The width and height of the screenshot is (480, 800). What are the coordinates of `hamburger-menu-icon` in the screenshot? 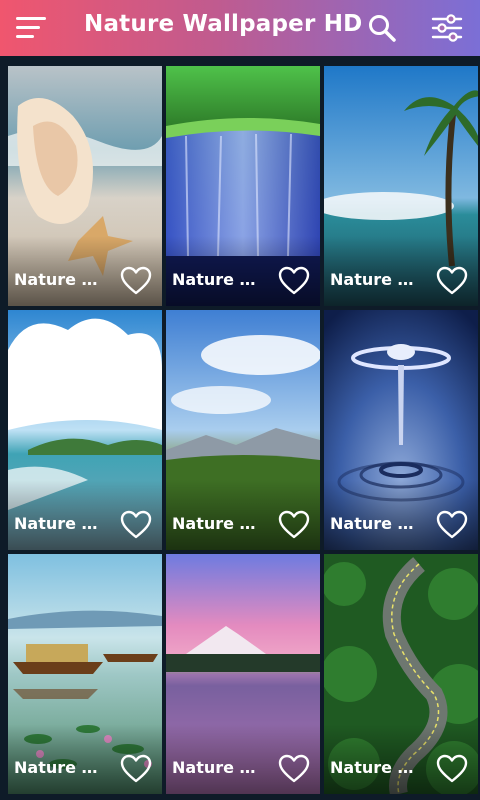 It's located at (33, 28).